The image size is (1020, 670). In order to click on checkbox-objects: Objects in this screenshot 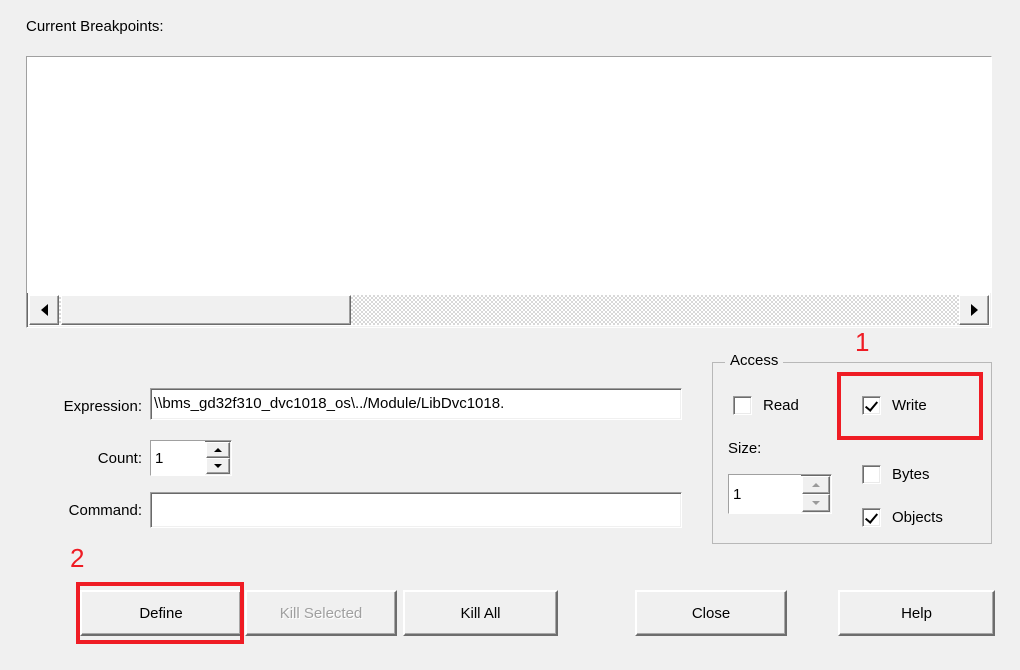, I will do `click(902, 517)`.